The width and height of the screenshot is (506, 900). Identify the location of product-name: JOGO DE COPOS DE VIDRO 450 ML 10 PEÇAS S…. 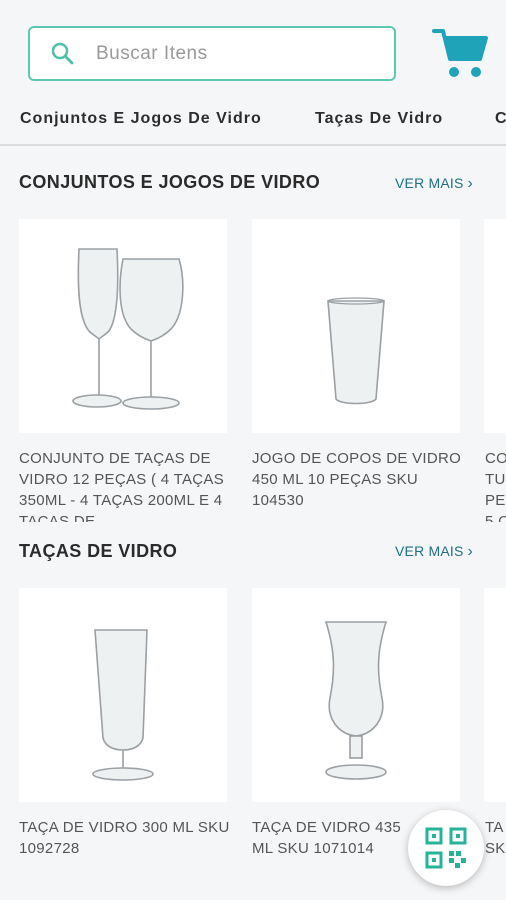
(359, 485).